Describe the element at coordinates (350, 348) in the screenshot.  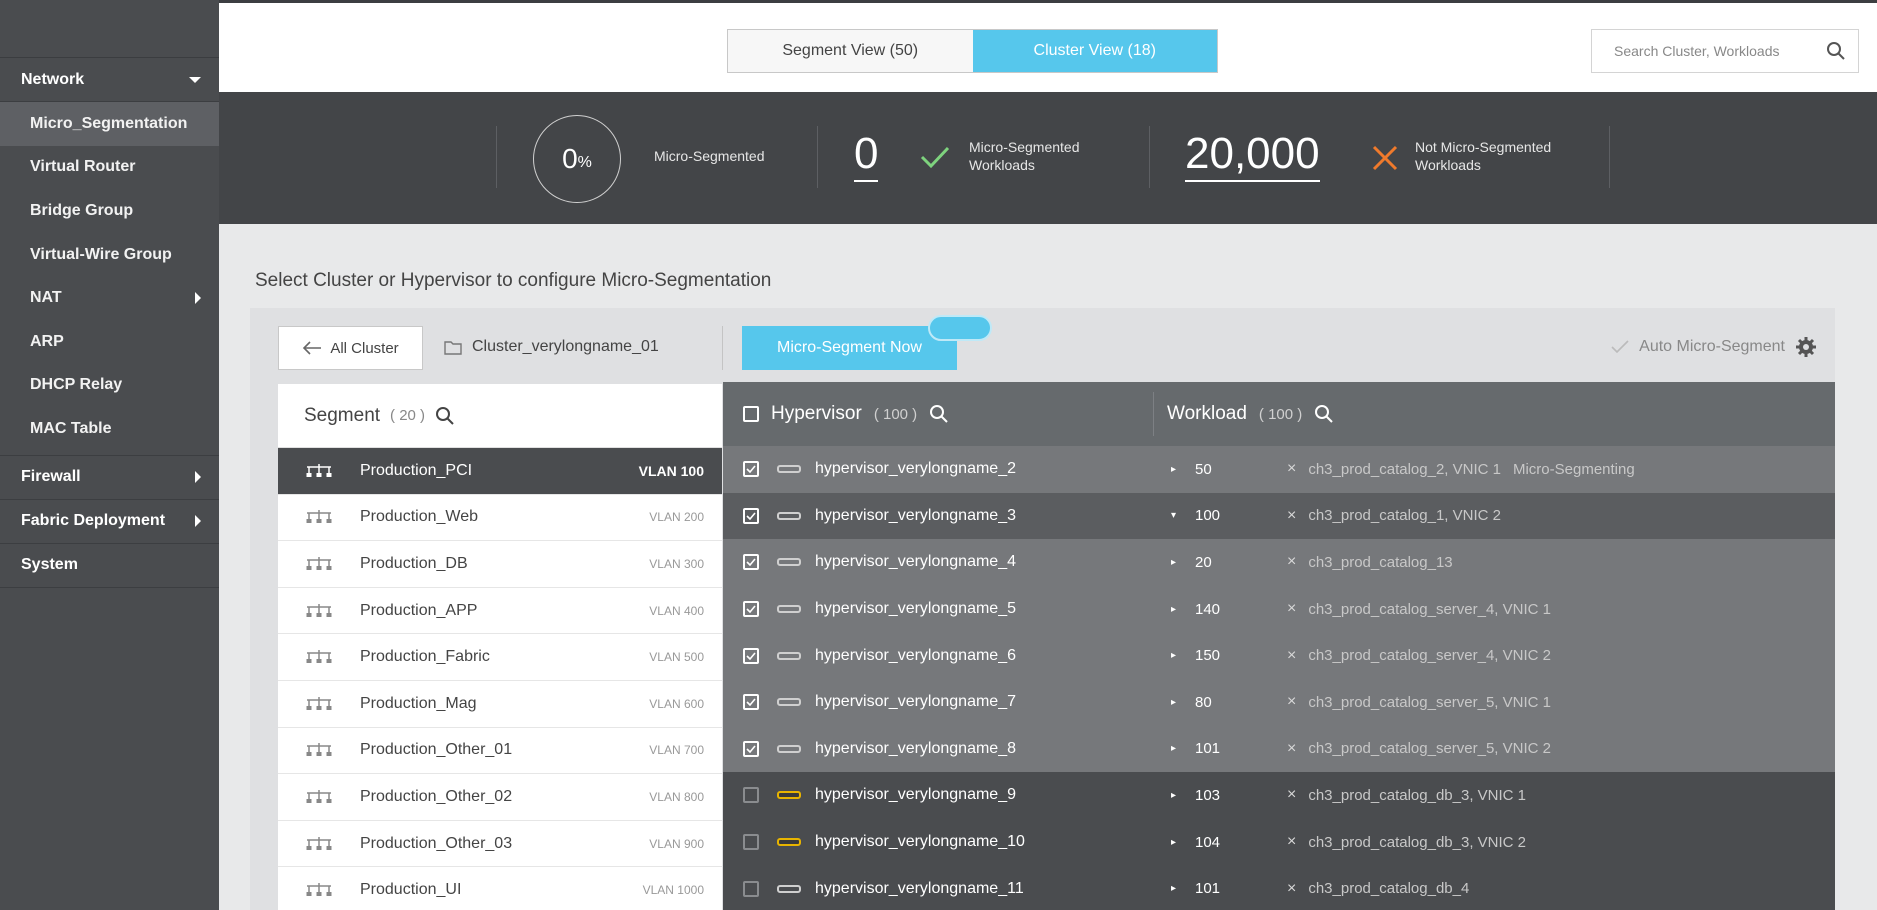
I see `all-cluster-button: All Cluster` at that location.